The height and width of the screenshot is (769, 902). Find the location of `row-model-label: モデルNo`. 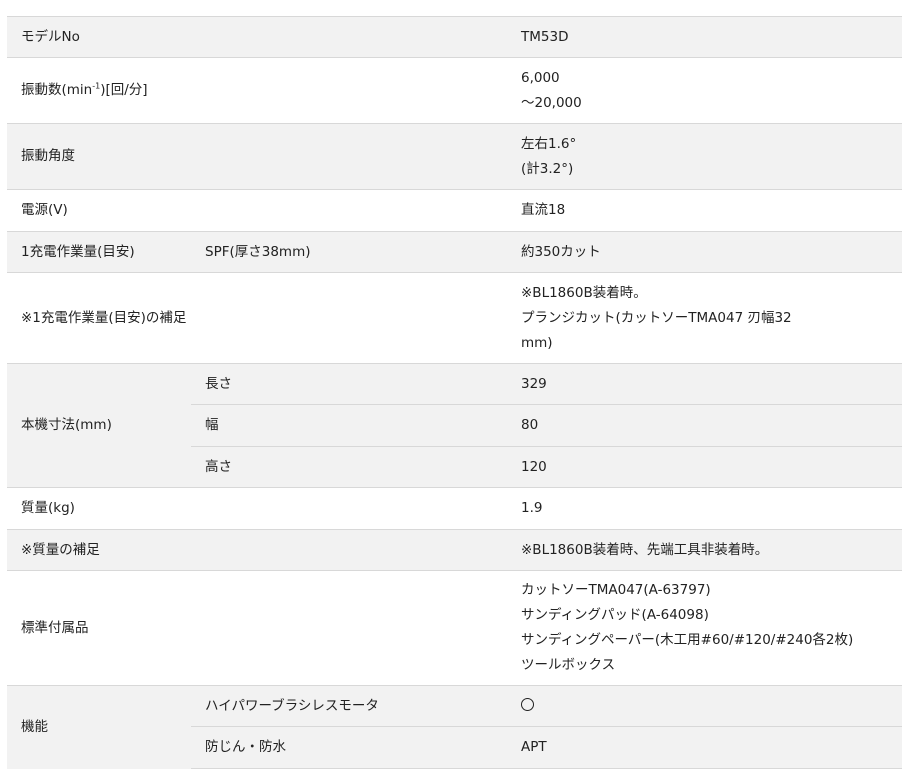

row-model-label: モデルNo is located at coordinates (99, 37).